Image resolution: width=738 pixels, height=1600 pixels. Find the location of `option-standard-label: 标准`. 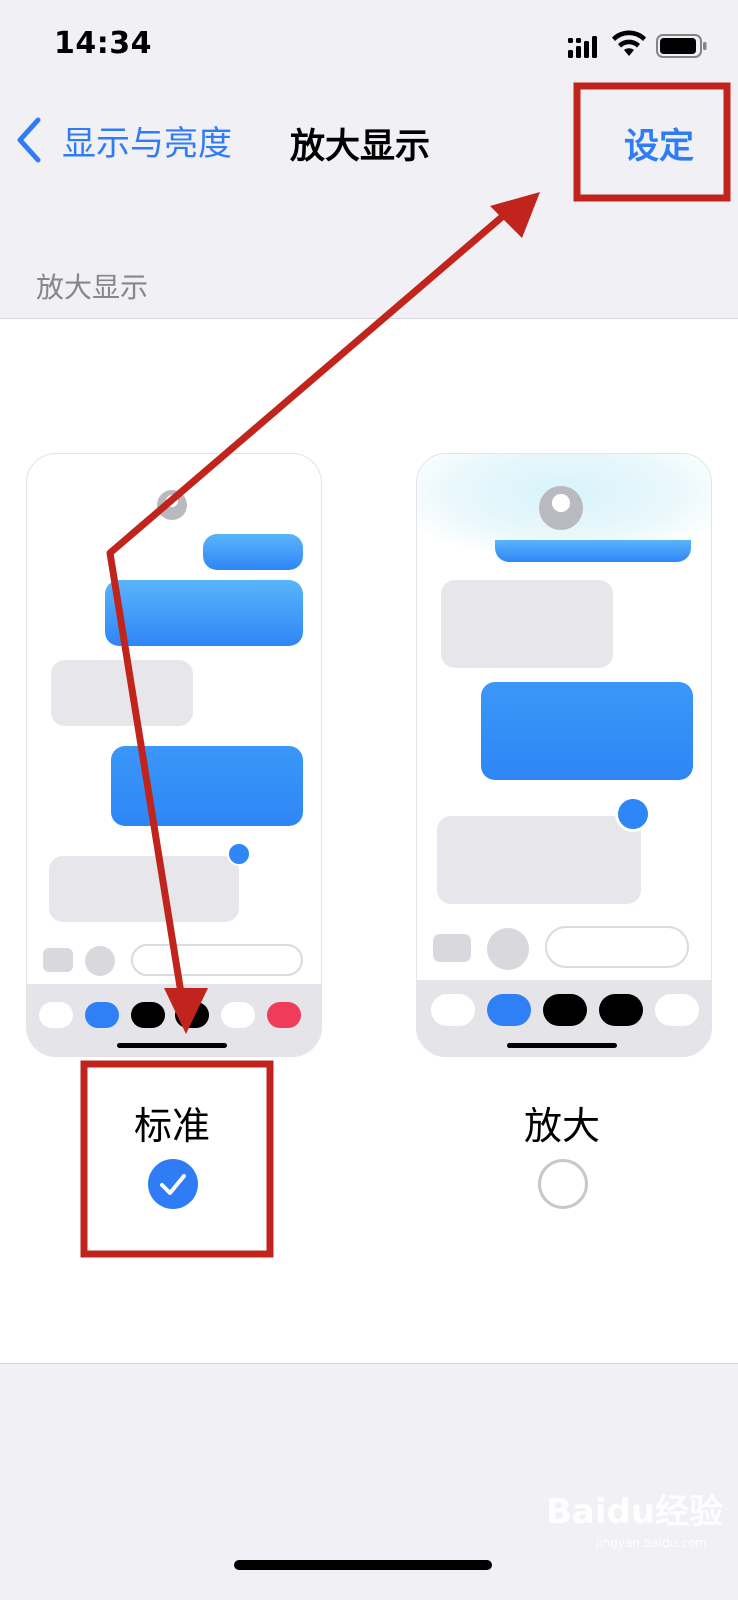

option-standard-label: 标准 is located at coordinates (172, 1122).